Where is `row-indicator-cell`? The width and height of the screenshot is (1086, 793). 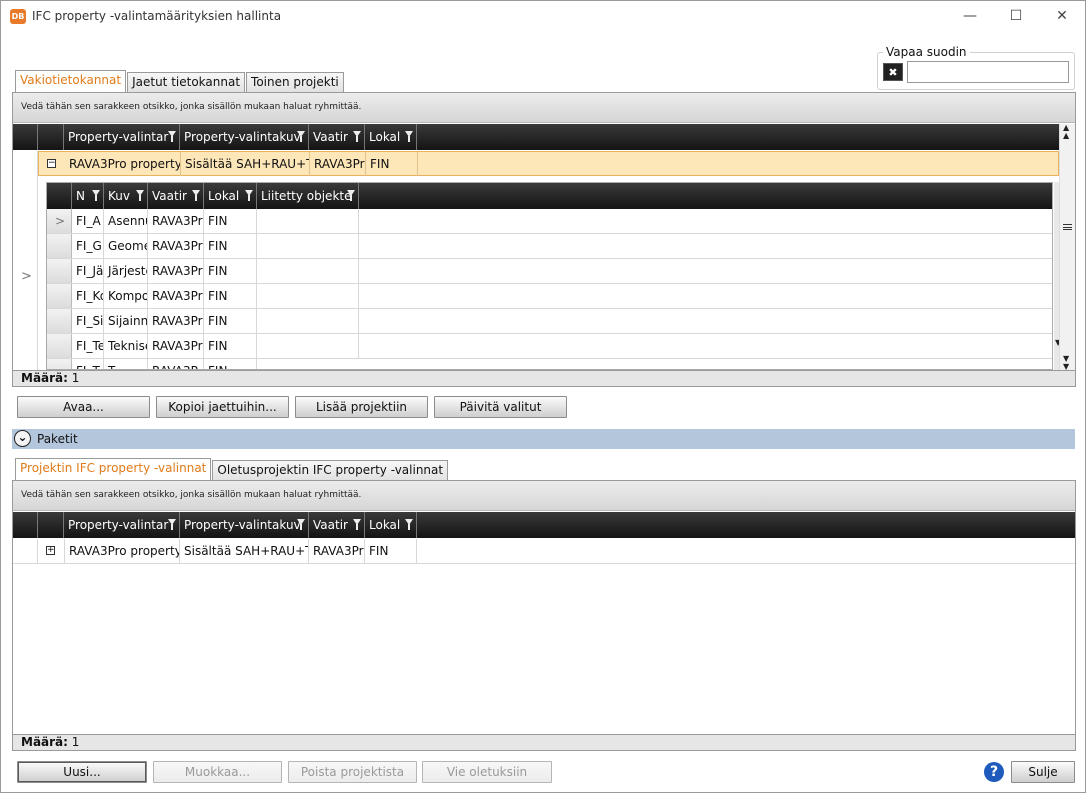
row-indicator-cell is located at coordinates (25, 551).